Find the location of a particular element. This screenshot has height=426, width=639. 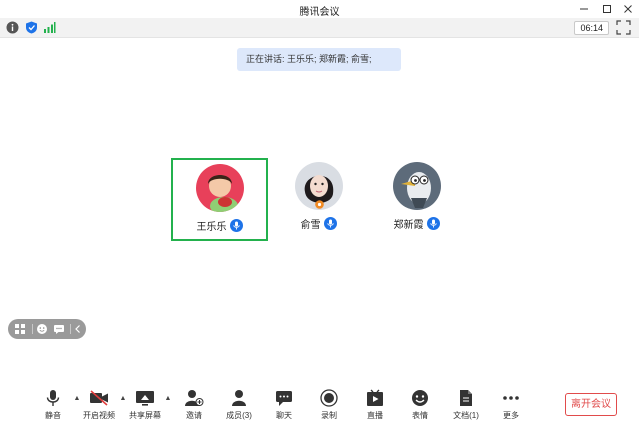

participant-name-row: 俞雪 is located at coordinates (318, 223).